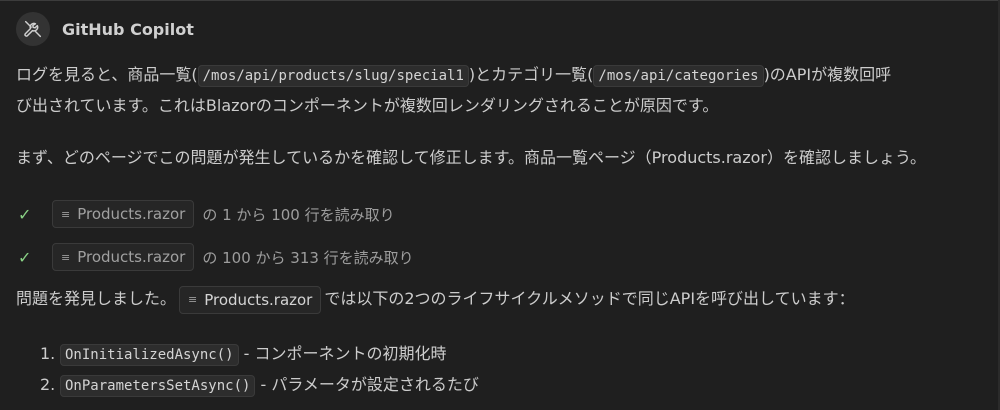 Image resolution: width=1000 pixels, height=410 pixels. I want to click on list-item: 1. OnInitializedAsync() - コンポーネントの初期化時, so click(243, 354).